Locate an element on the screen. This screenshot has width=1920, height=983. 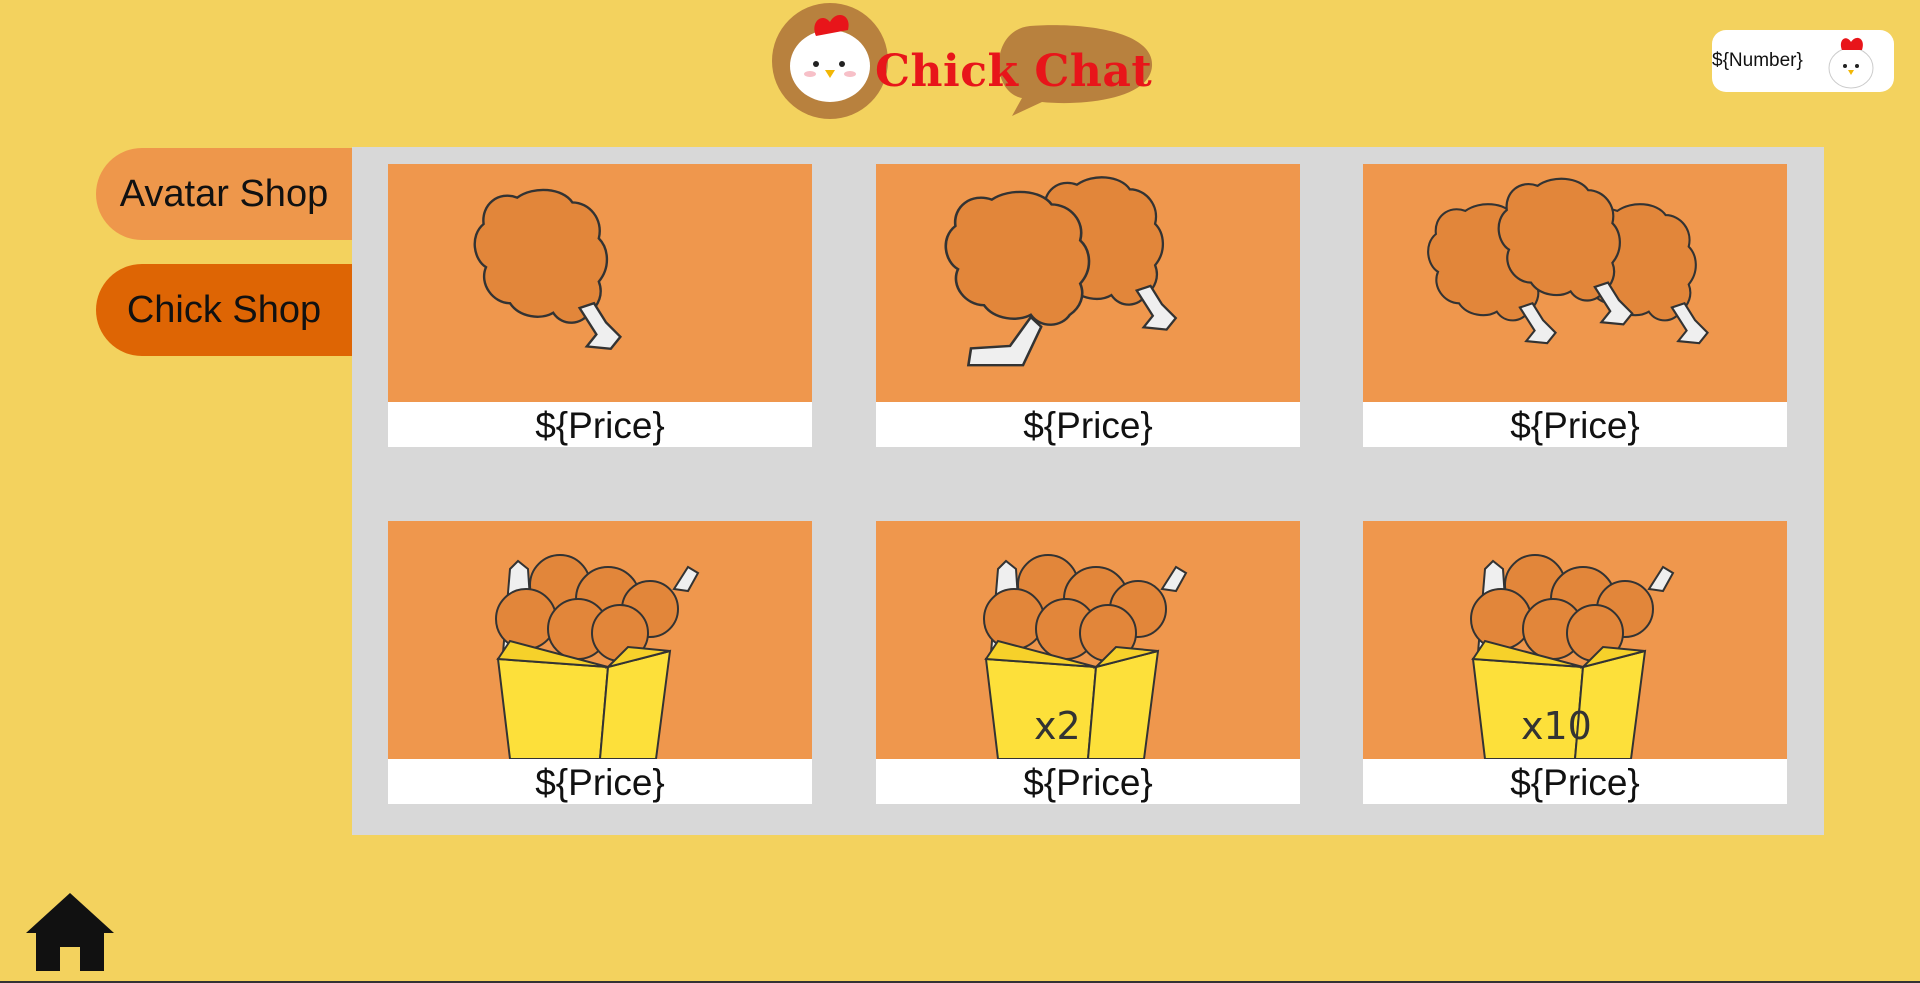
bucket-badge: x10 is located at coordinates (1556, 726).